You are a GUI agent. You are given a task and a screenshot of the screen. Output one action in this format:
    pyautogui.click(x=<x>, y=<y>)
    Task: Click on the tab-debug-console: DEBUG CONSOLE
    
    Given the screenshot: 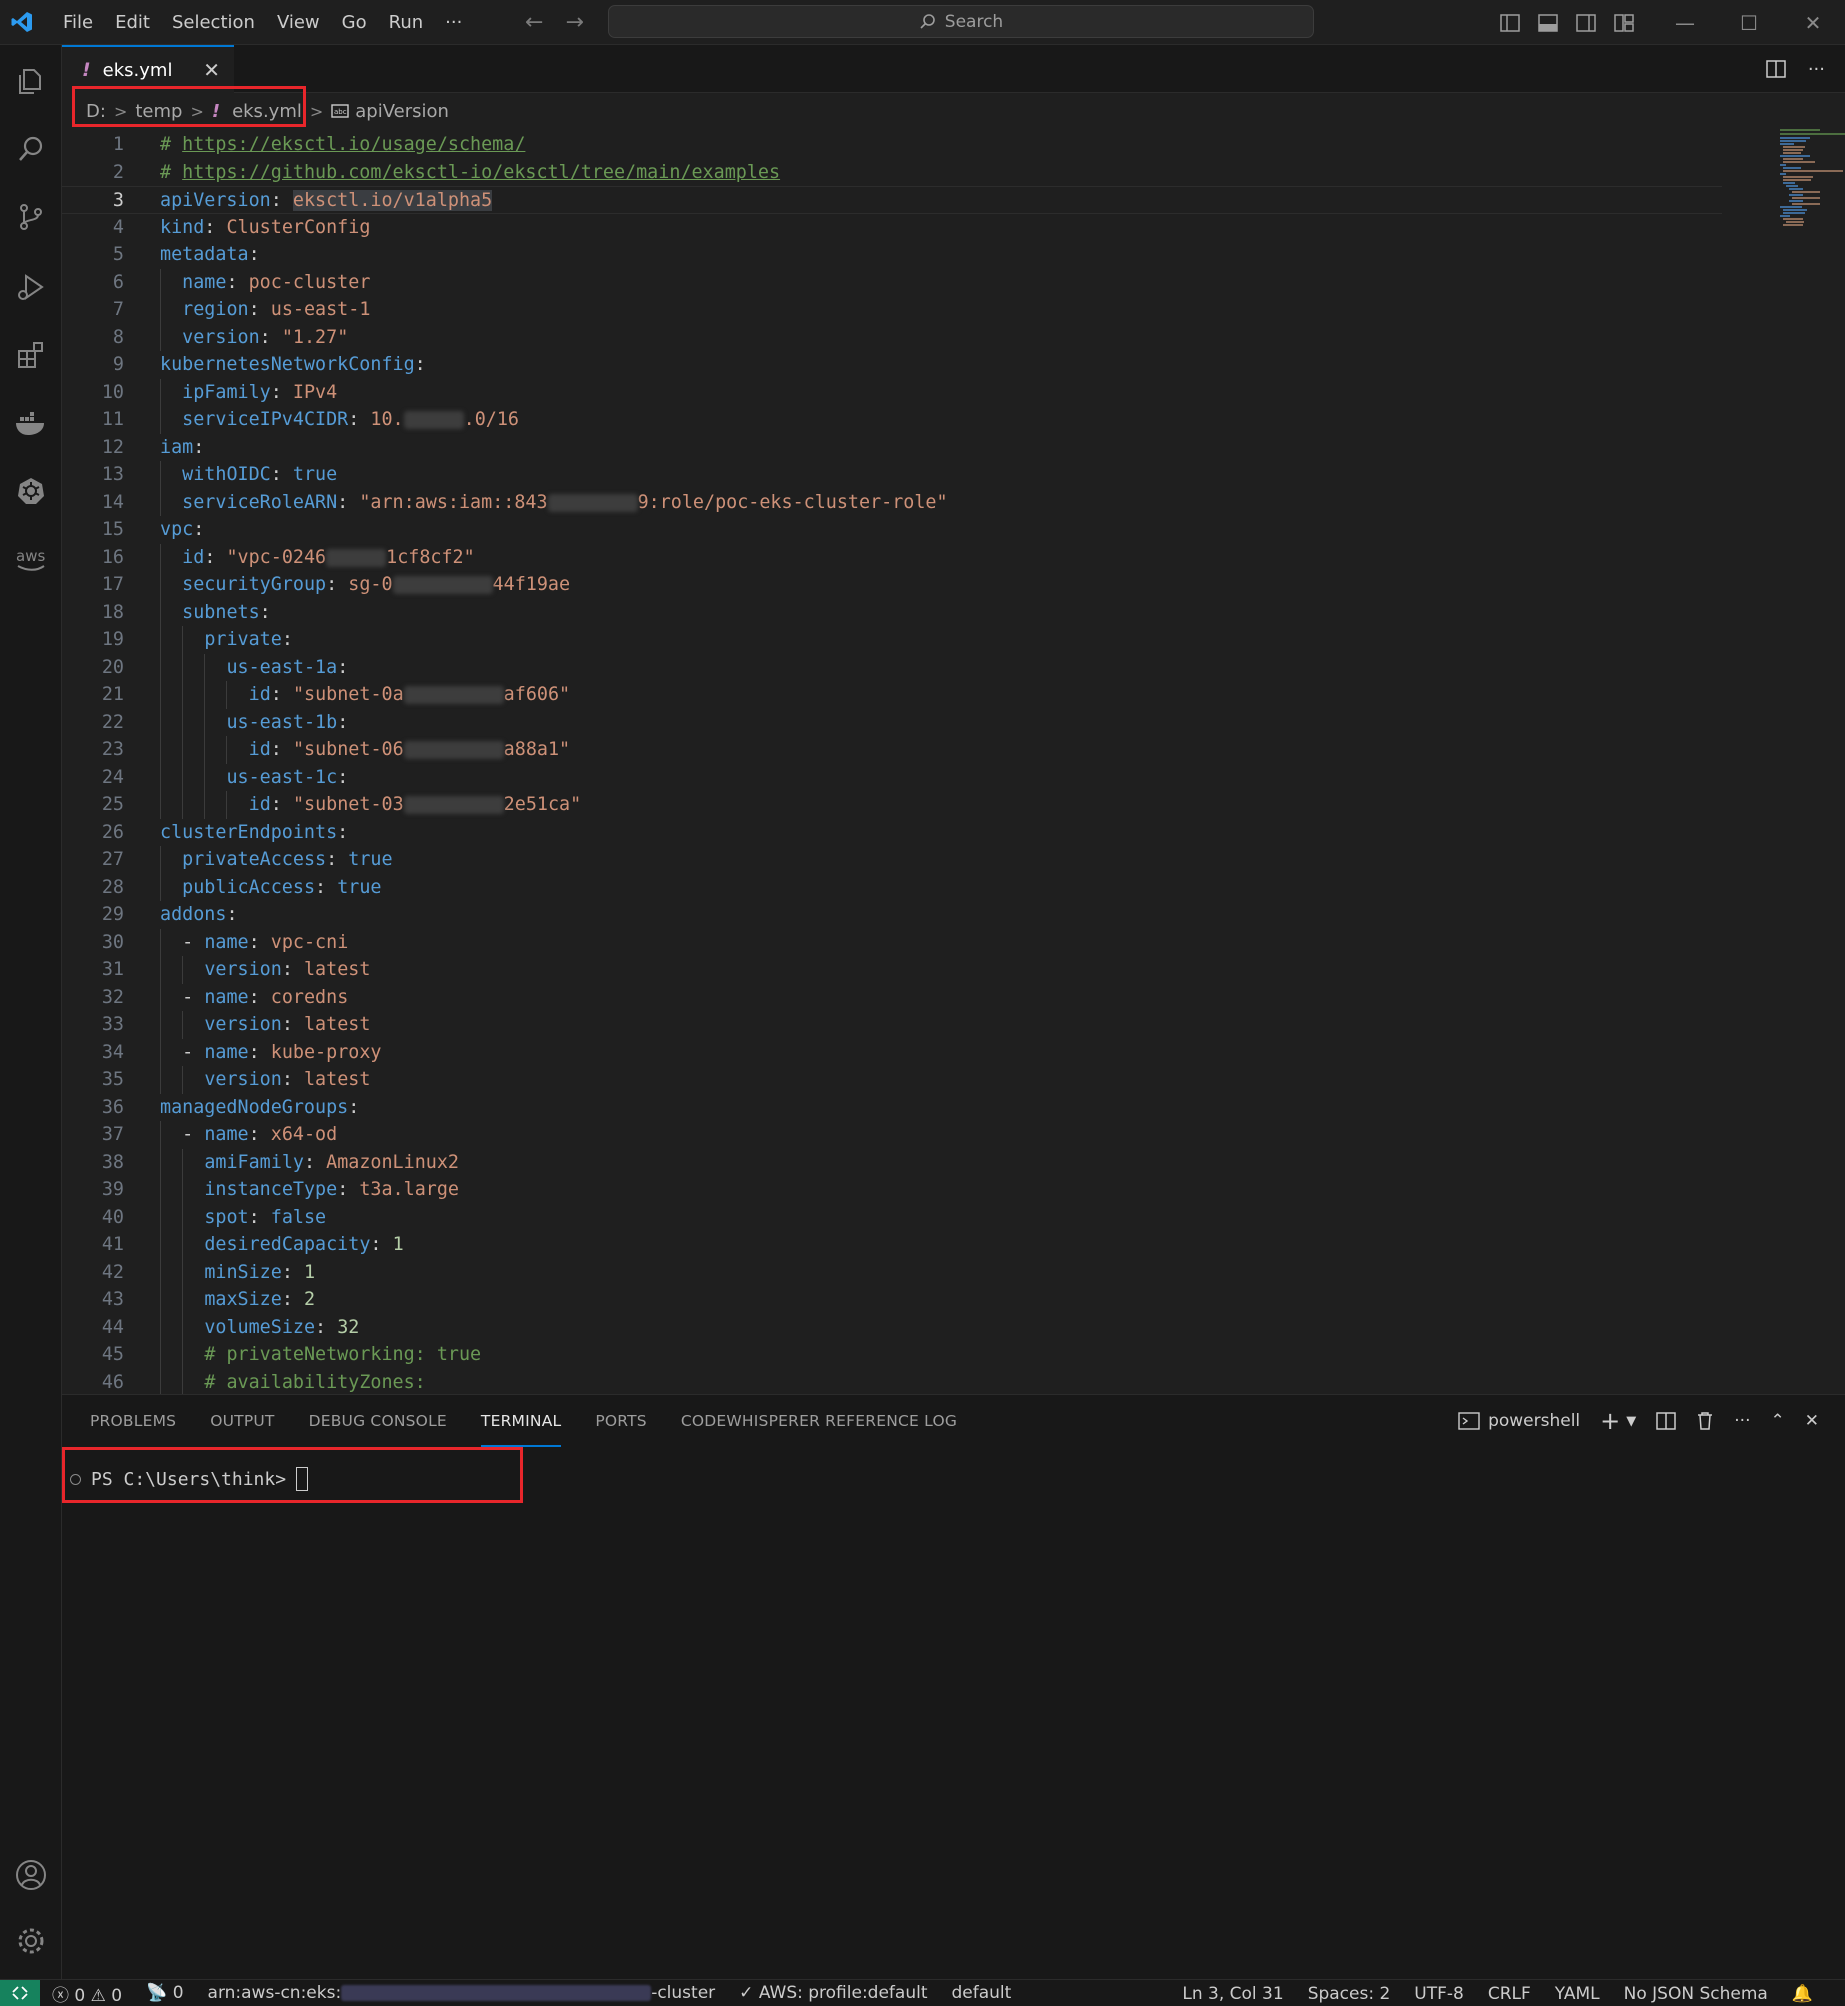 What is the action you would take?
    pyautogui.click(x=378, y=1421)
    